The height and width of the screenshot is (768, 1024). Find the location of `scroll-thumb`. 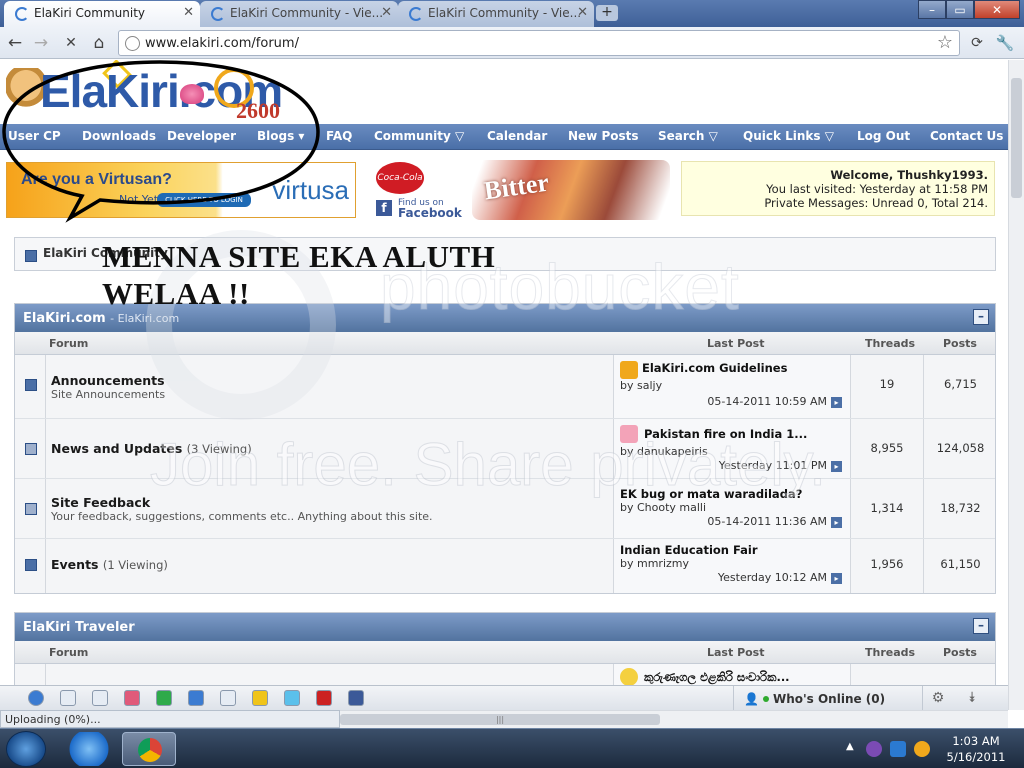

scroll-thumb is located at coordinates (1016, 138).